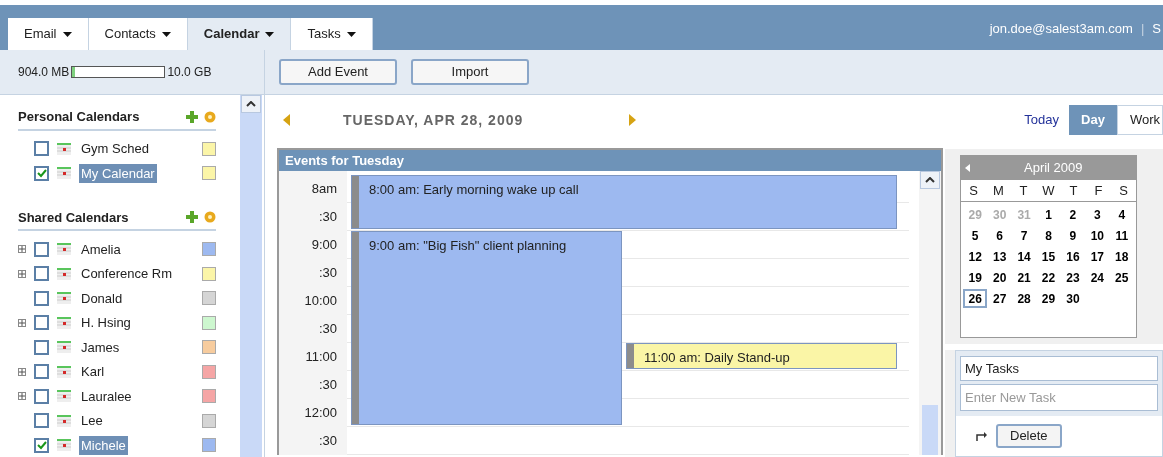 This screenshot has width=1163, height=457. What do you see at coordinates (624, 202) in the screenshot?
I see `calendar-event: 8:00 am: Early morning wake up call` at bounding box center [624, 202].